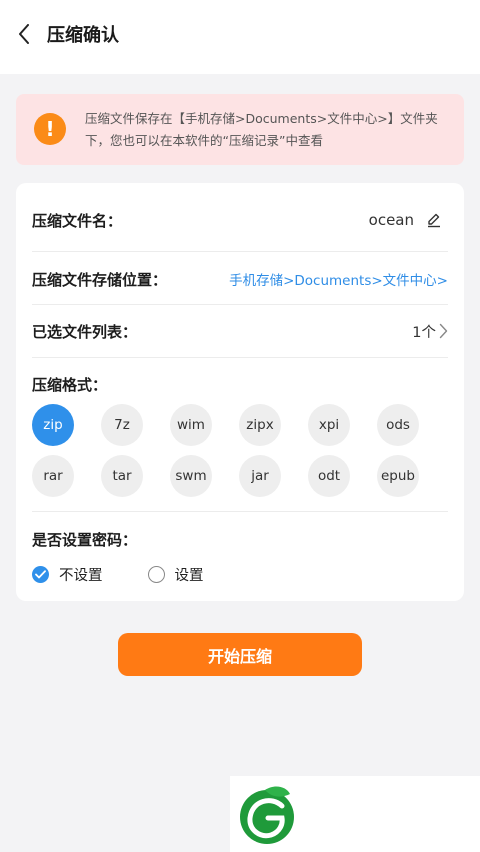  What do you see at coordinates (81, 576) in the screenshot?
I see `radio-label: 不设置` at bounding box center [81, 576].